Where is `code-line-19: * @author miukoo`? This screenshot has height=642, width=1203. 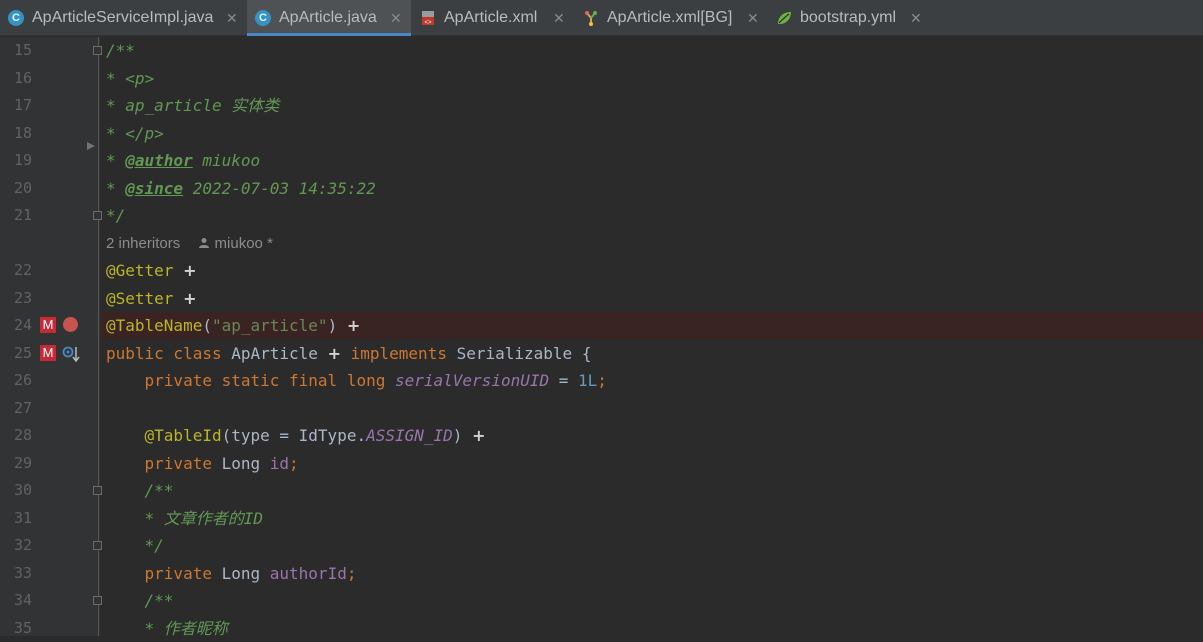
code-line-19: * @author miukoo is located at coordinates (183, 160).